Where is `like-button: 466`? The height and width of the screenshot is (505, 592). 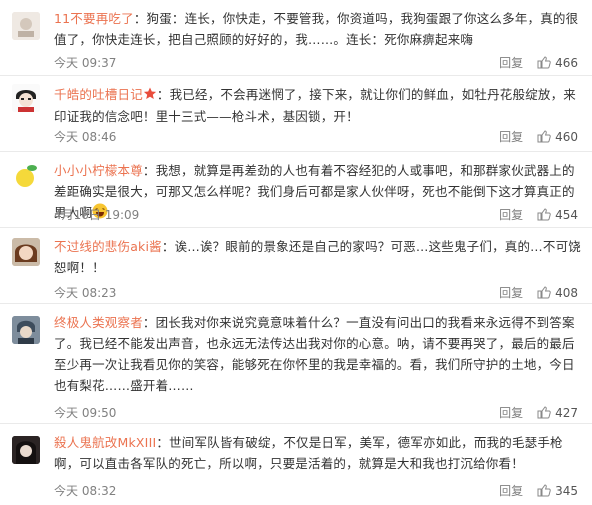
like-button: 466 is located at coordinates (557, 63).